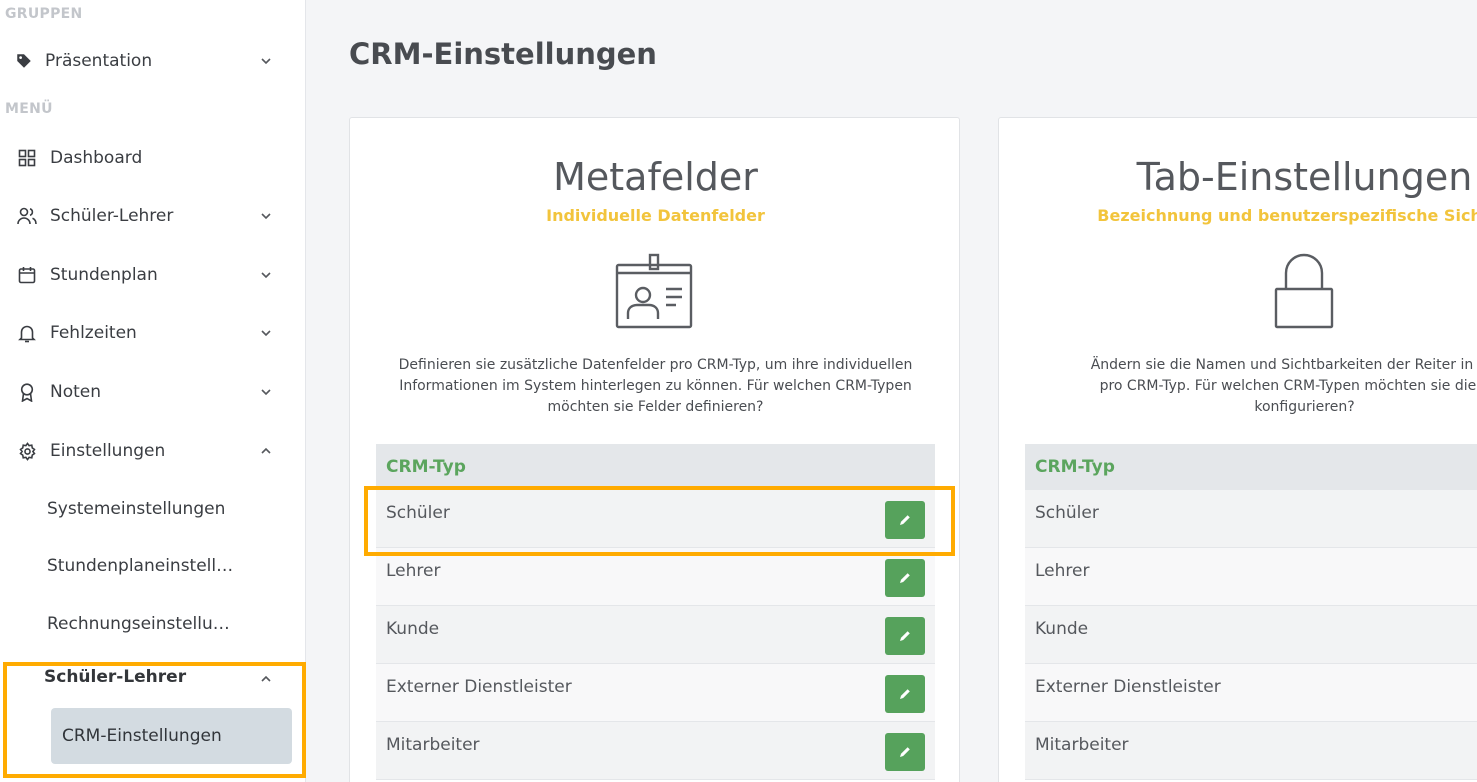  I want to click on sidebar-subitem-systemeinstellungen: Systemeinstellungen, so click(167, 509).